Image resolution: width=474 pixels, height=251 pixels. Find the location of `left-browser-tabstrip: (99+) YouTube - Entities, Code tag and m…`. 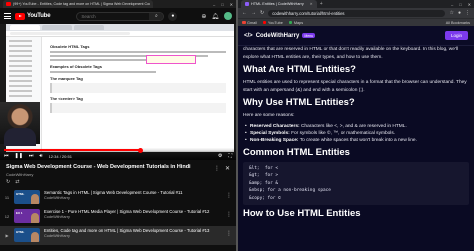

left-browser-tabstrip: (99+) YouTube - Entities, Code tag and m… is located at coordinates (118, 4).